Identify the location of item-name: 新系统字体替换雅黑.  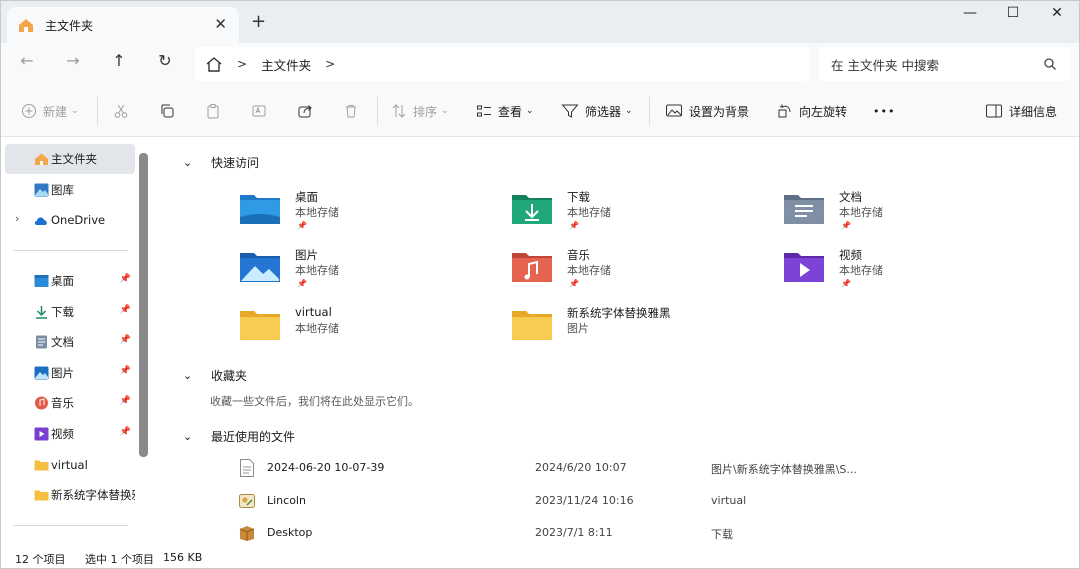
(619, 313).